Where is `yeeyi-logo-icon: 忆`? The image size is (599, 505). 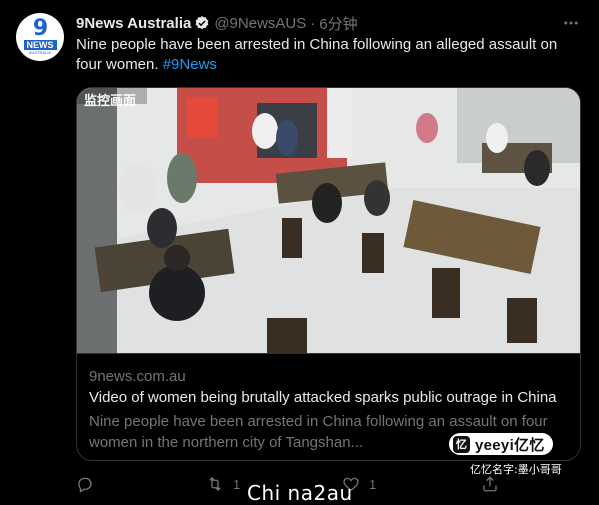
yeeyi-logo-icon: 忆 is located at coordinates (461, 444).